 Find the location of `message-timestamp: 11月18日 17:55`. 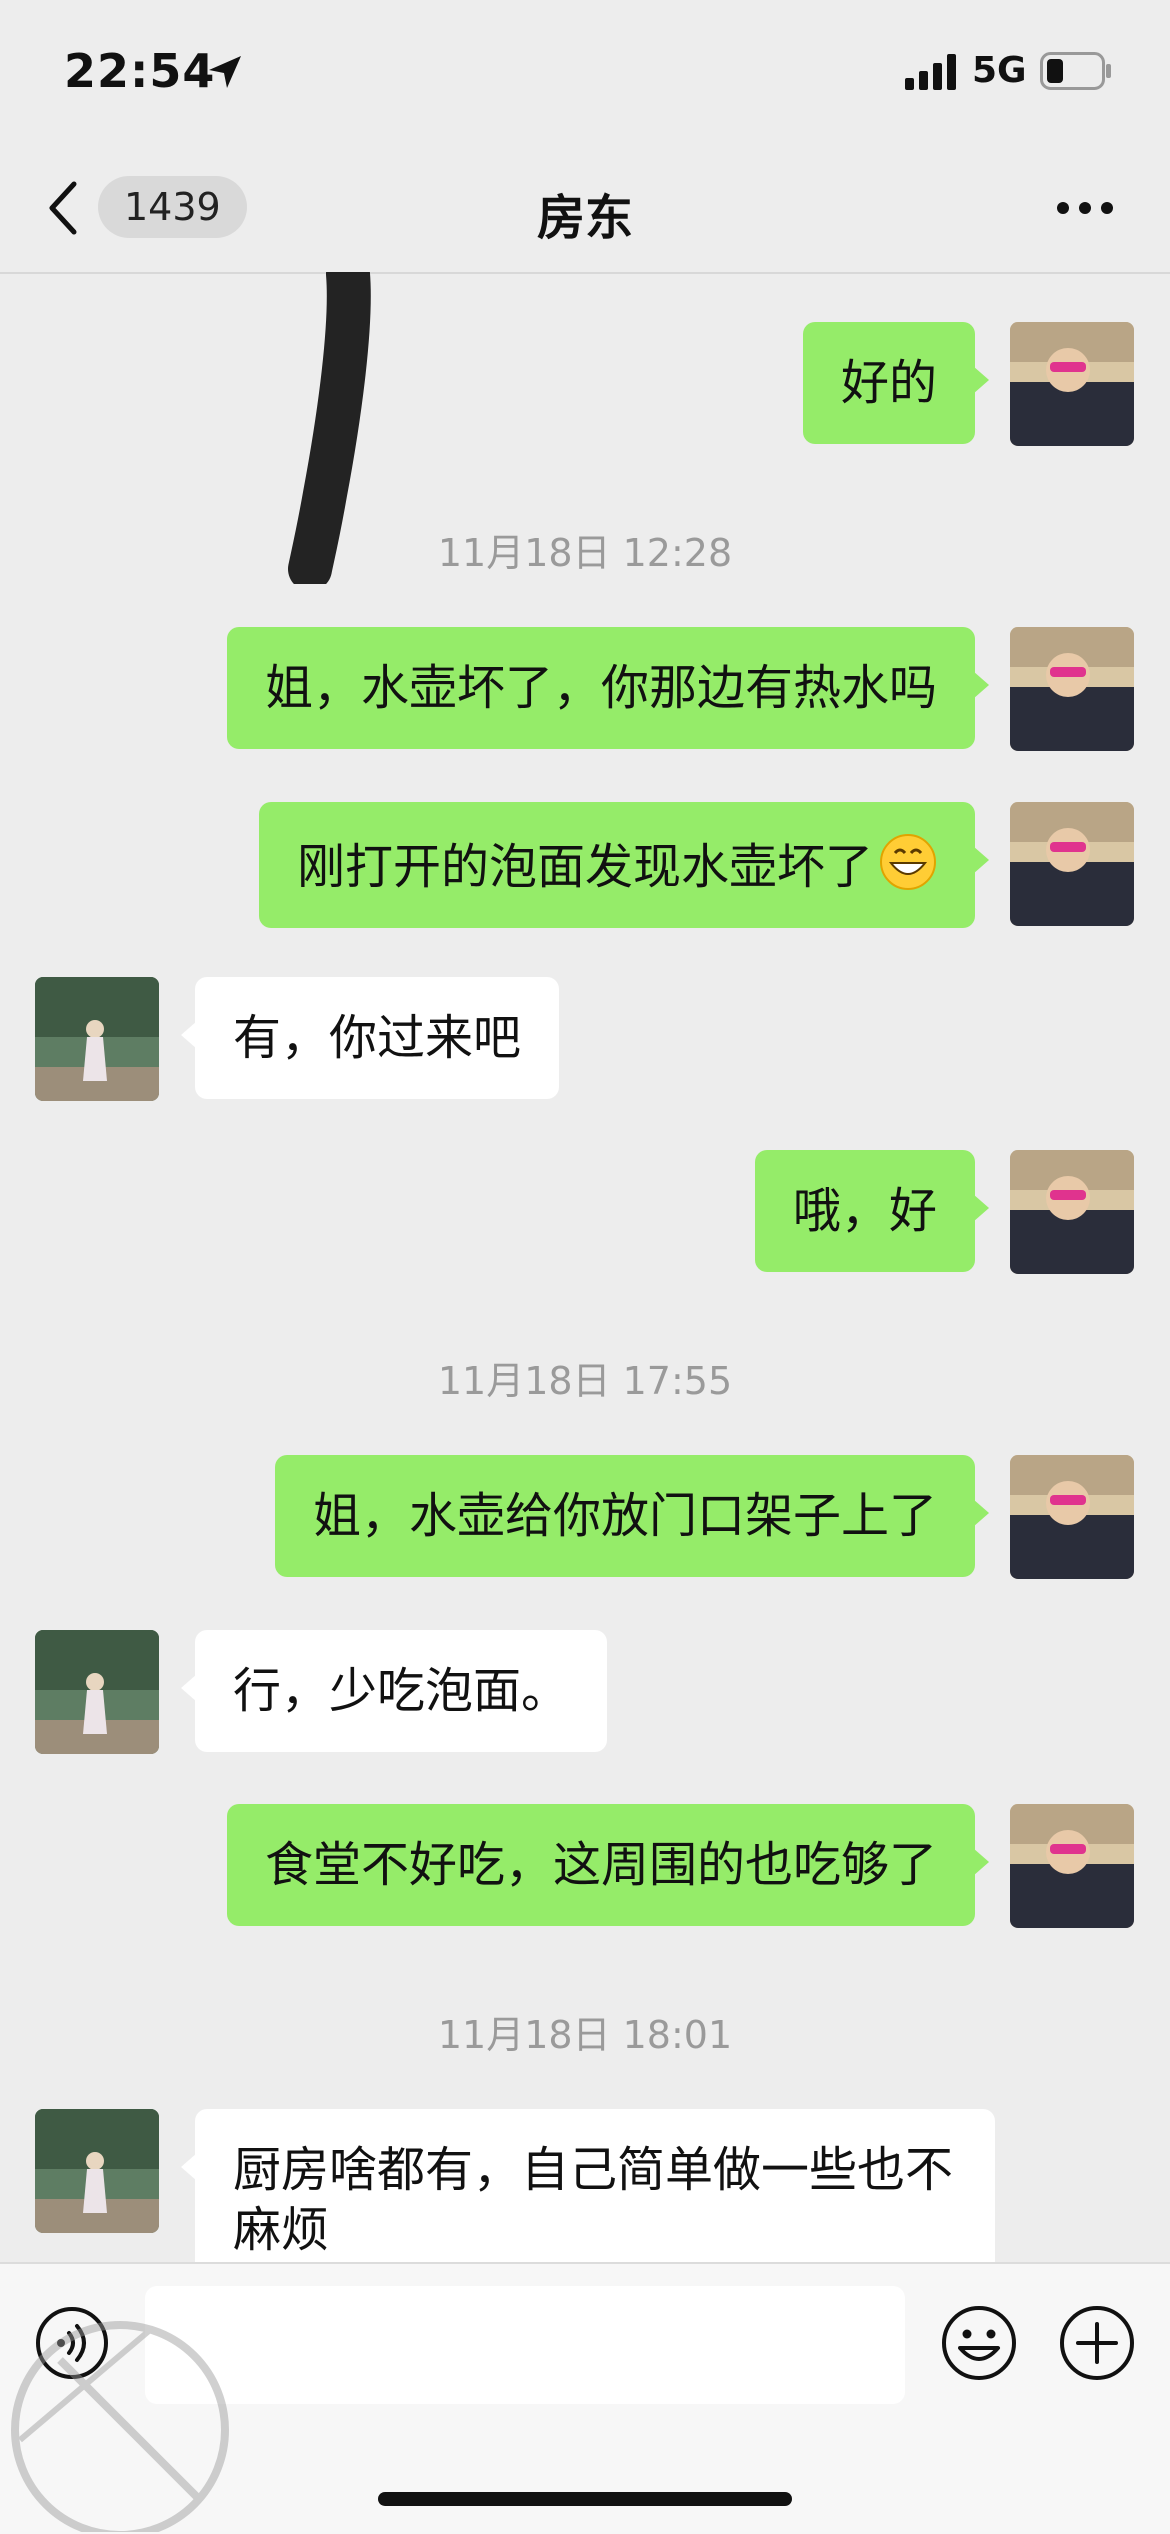

message-timestamp: 11月18日 17:55 is located at coordinates (585, 1381).